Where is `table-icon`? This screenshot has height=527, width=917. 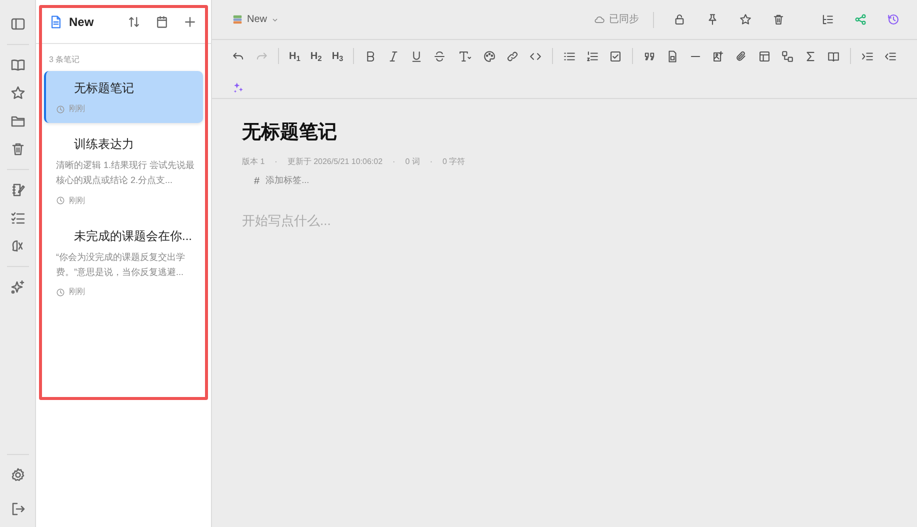 table-icon is located at coordinates (765, 56).